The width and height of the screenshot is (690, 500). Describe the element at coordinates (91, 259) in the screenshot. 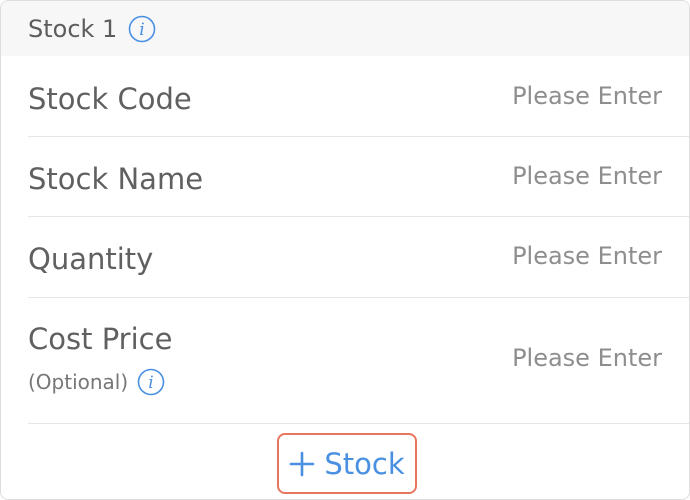

I see `quantity-label: Quantity` at that location.